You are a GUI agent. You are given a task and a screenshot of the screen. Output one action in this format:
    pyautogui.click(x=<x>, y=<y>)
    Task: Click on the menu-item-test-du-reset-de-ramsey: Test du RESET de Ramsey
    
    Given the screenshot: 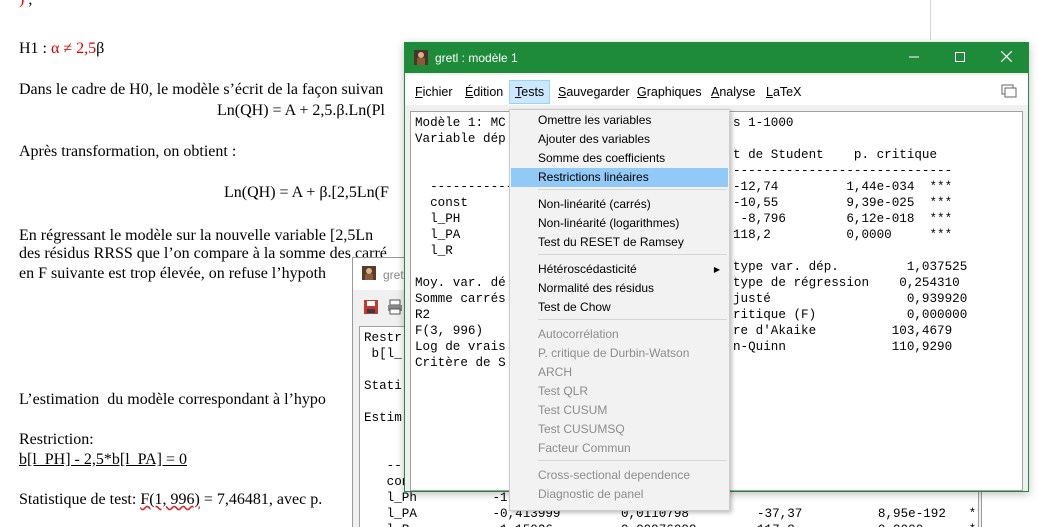 What is the action you would take?
    pyautogui.click(x=619, y=242)
    